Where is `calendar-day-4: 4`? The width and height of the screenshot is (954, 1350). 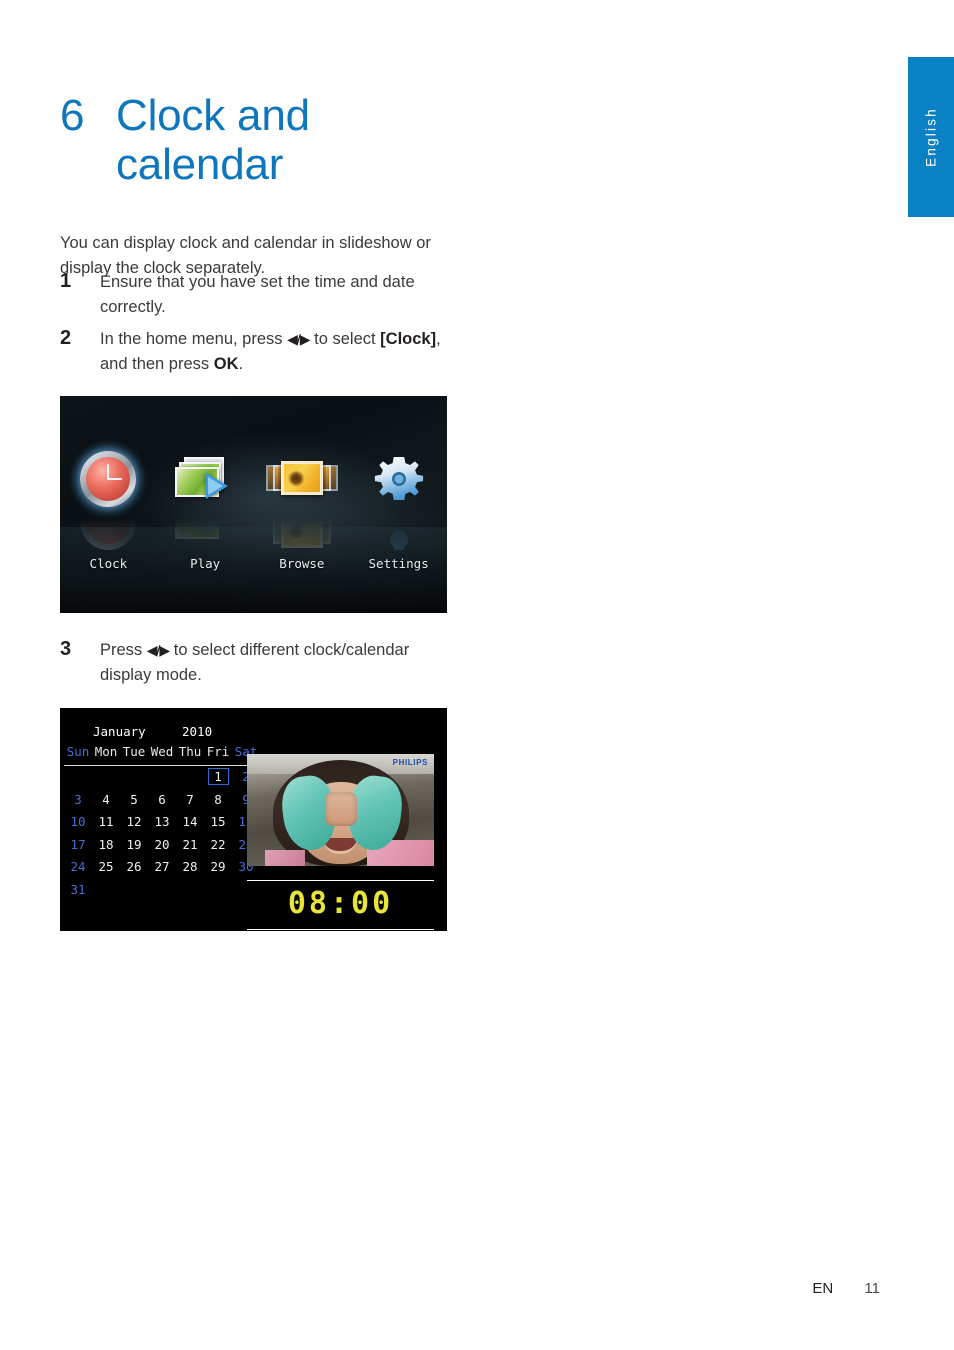
calendar-day-4: 4 is located at coordinates (106, 799).